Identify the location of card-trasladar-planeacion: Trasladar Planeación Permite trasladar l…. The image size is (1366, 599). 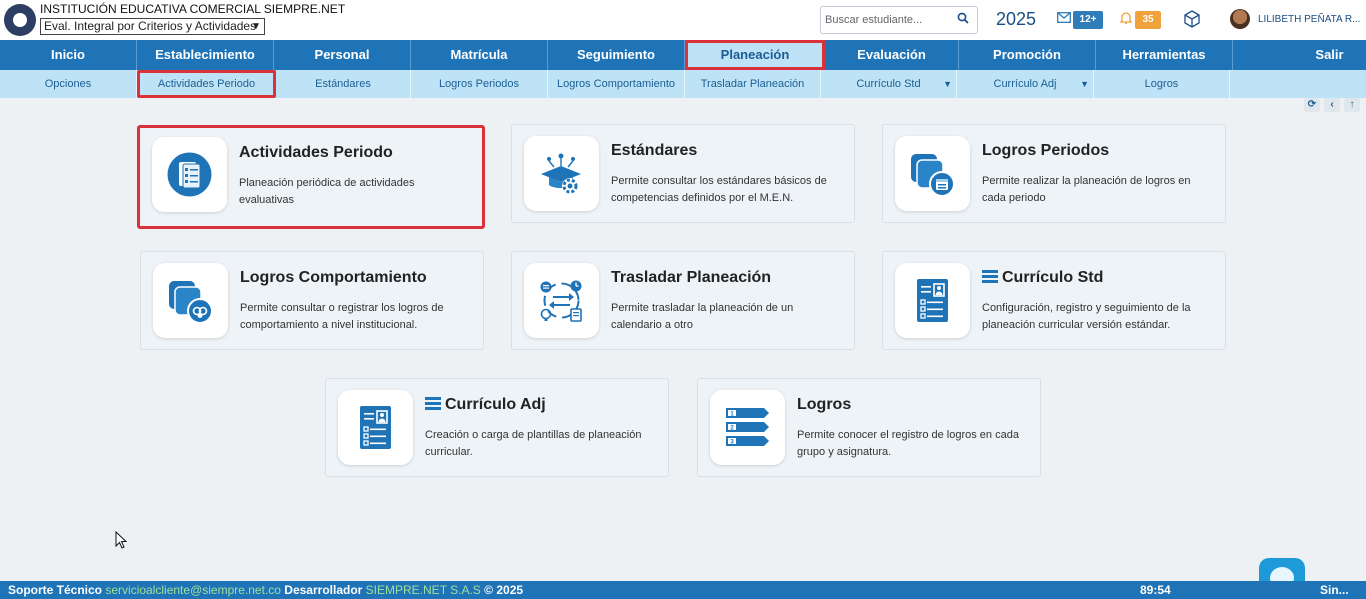
(683, 300).